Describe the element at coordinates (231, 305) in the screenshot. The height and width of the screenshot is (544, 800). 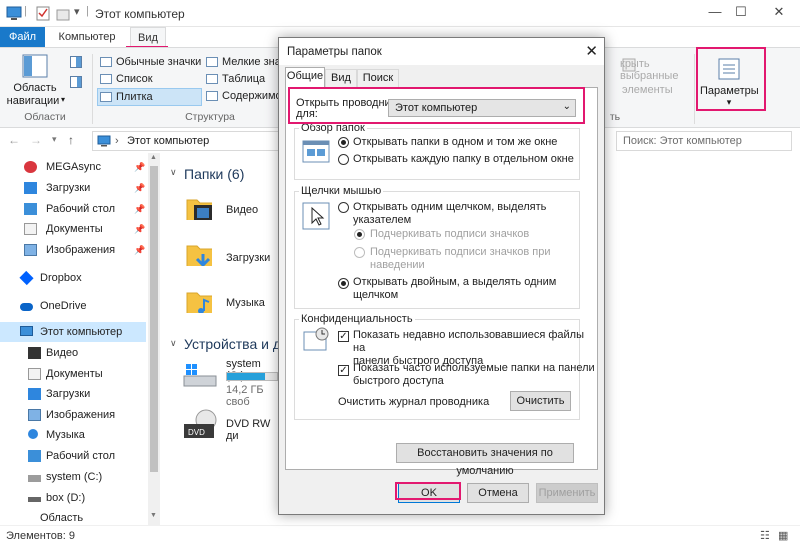
I see `folder-item-music: Музыка` at that location.